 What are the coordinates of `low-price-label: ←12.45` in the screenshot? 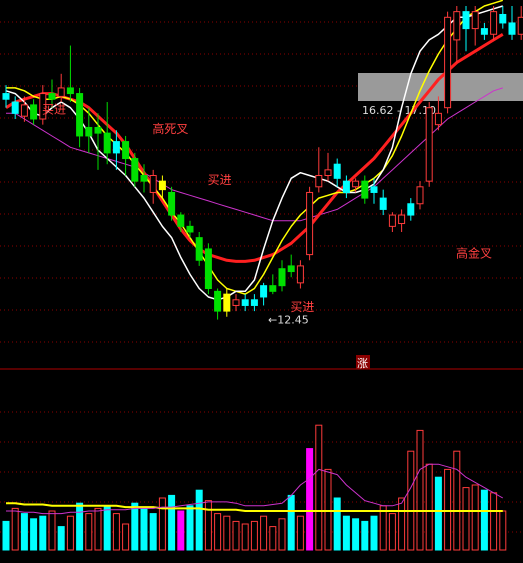 It's located at (288, 320).